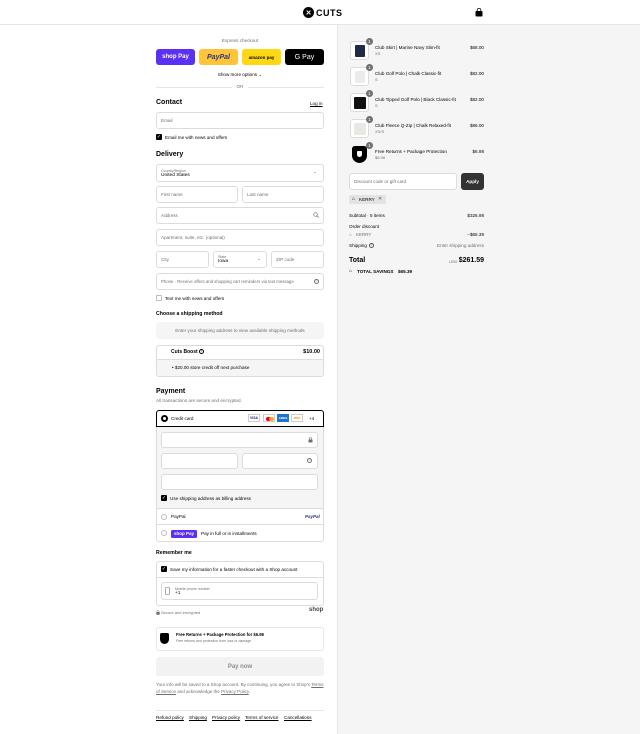 This screenshot has height=734, width=640. I want to click on shipping-value: Enter shipping address, so click(460, 245).